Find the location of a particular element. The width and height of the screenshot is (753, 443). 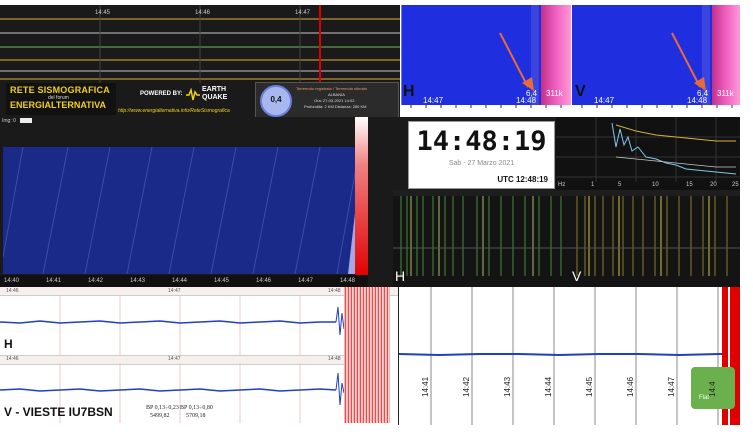

alert-bar is located at coordinates (361, 197).